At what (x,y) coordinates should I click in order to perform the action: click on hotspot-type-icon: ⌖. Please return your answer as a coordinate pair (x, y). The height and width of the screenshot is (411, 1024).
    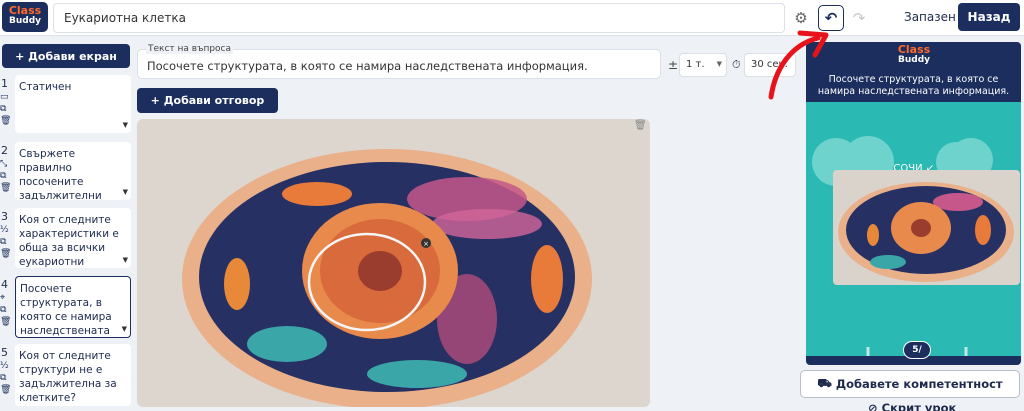
    Looking at the image, I should click on (3, 298).